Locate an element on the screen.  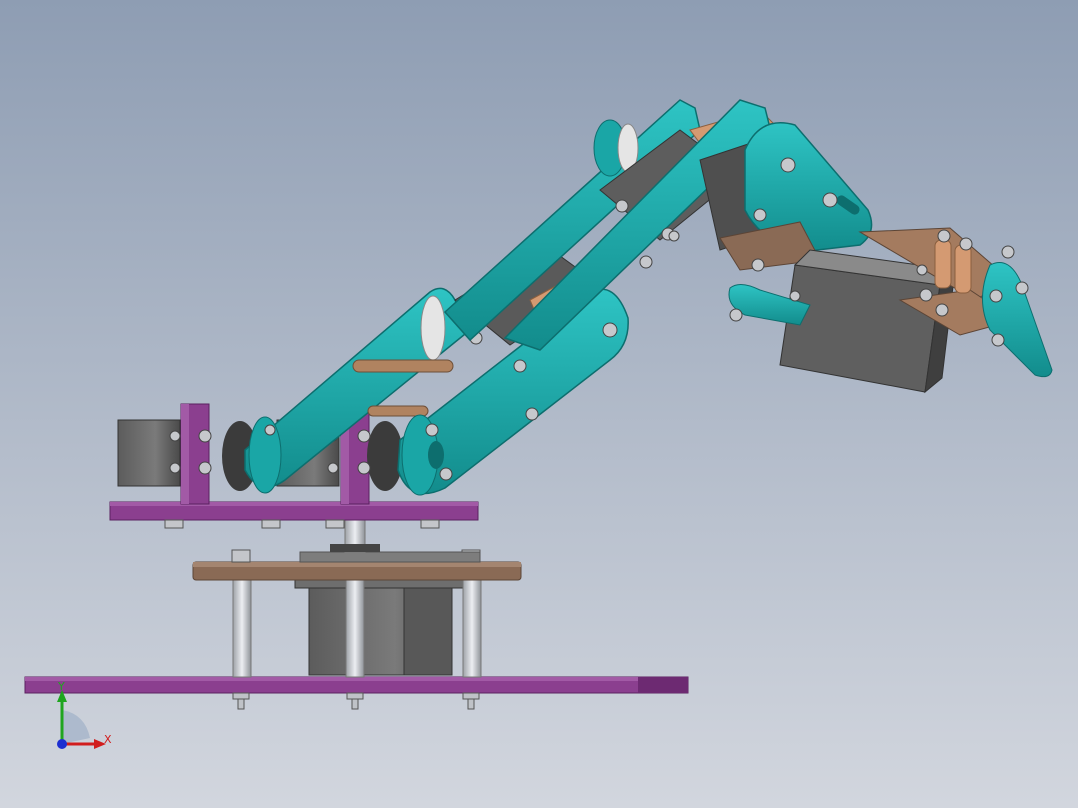
y-axis-label: Y is located at coordinates (61, 686).